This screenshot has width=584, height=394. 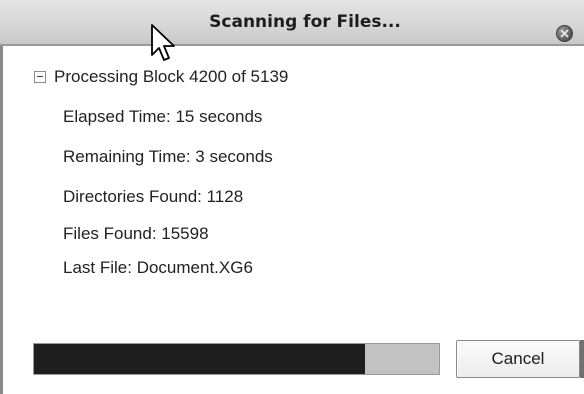 What do you see at coordinates (582, 359) in the screenshot?
I see `window-right-edge` at bounding box center [582, 359].